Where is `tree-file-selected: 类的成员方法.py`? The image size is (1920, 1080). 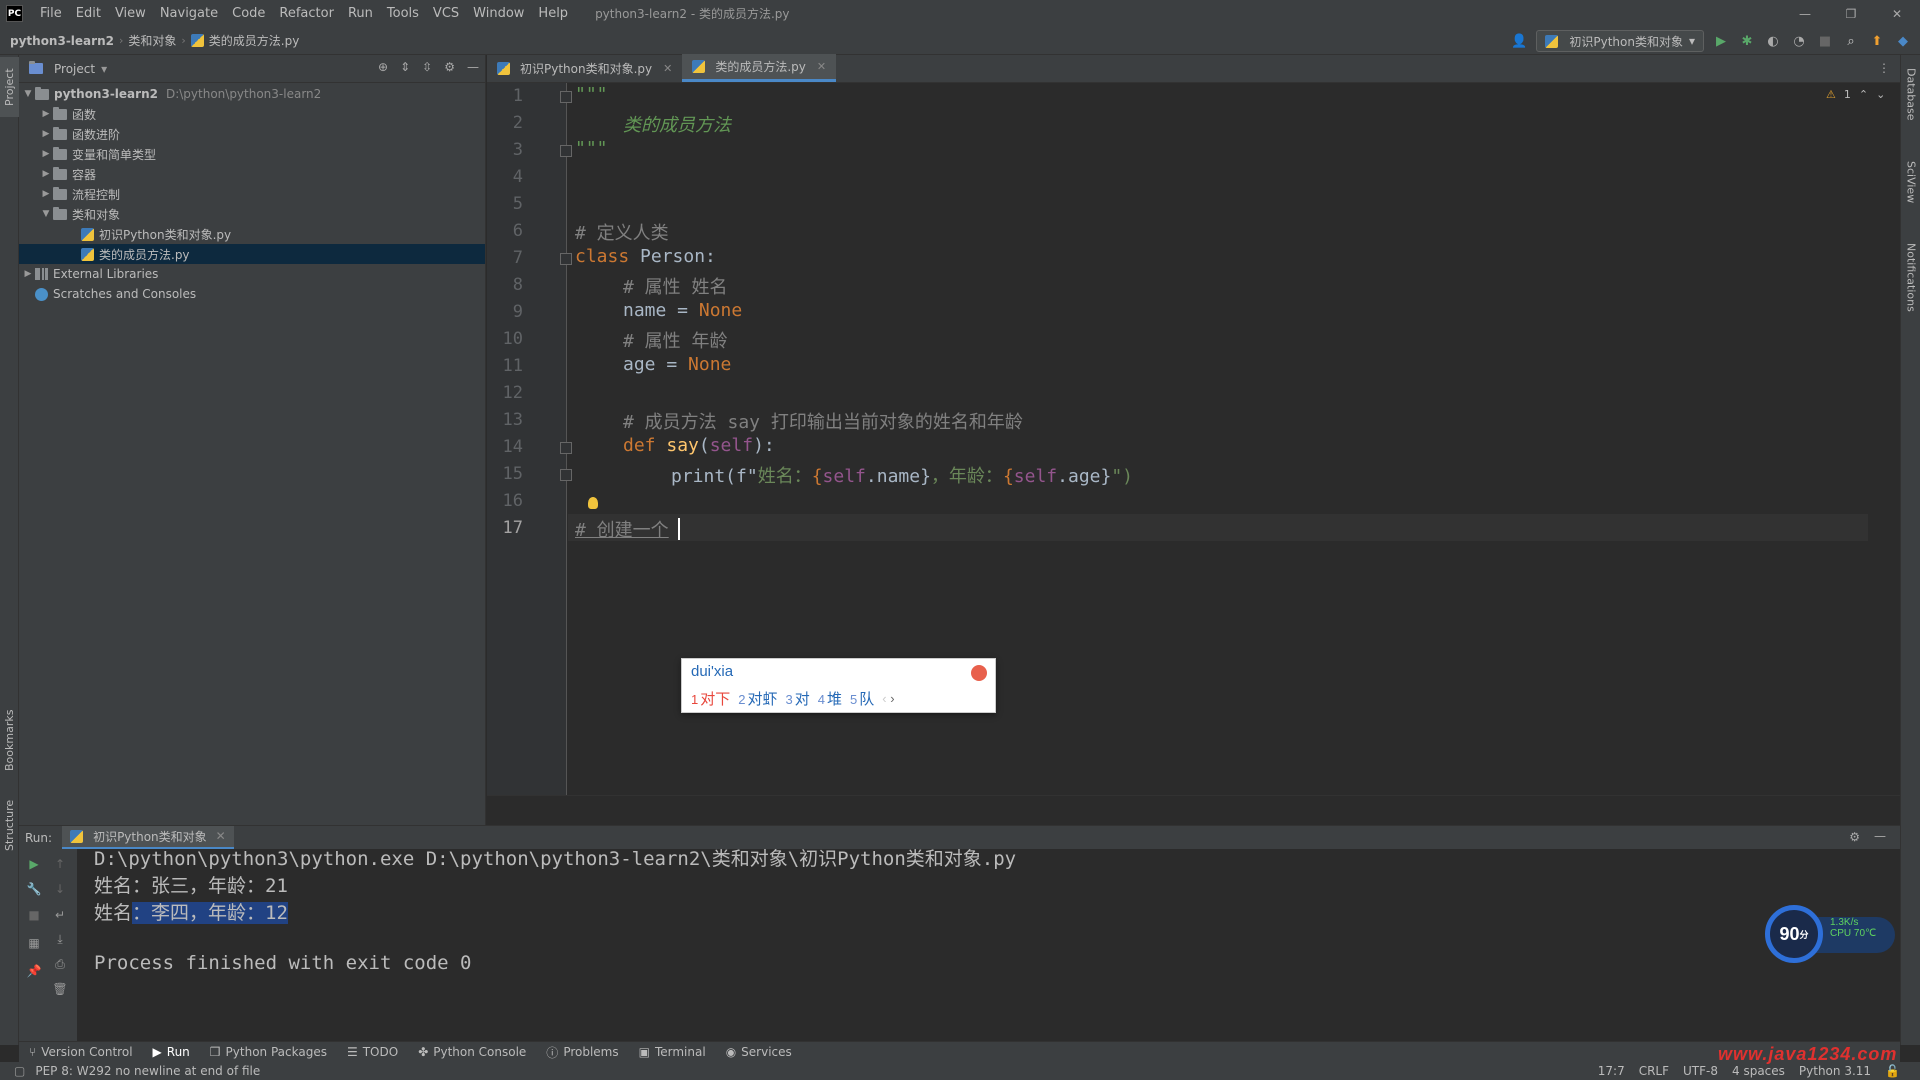 tree-file-selected: 类的成员方法.py is located at coordinates (252, 254).